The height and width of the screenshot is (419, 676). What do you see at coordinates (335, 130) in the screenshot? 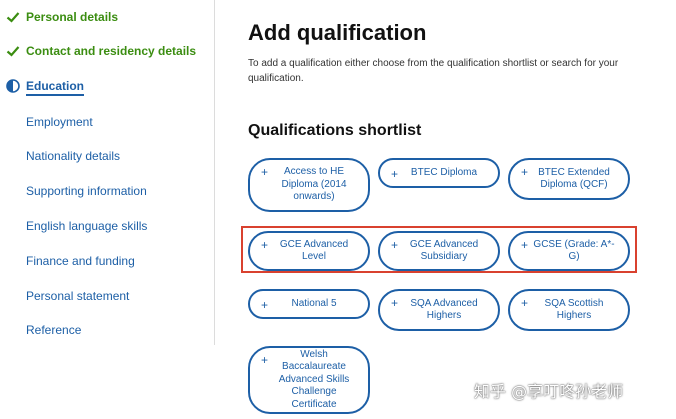
I see `shortlist-heading: Qualifications shortlist` at bounding box center [335, 130].